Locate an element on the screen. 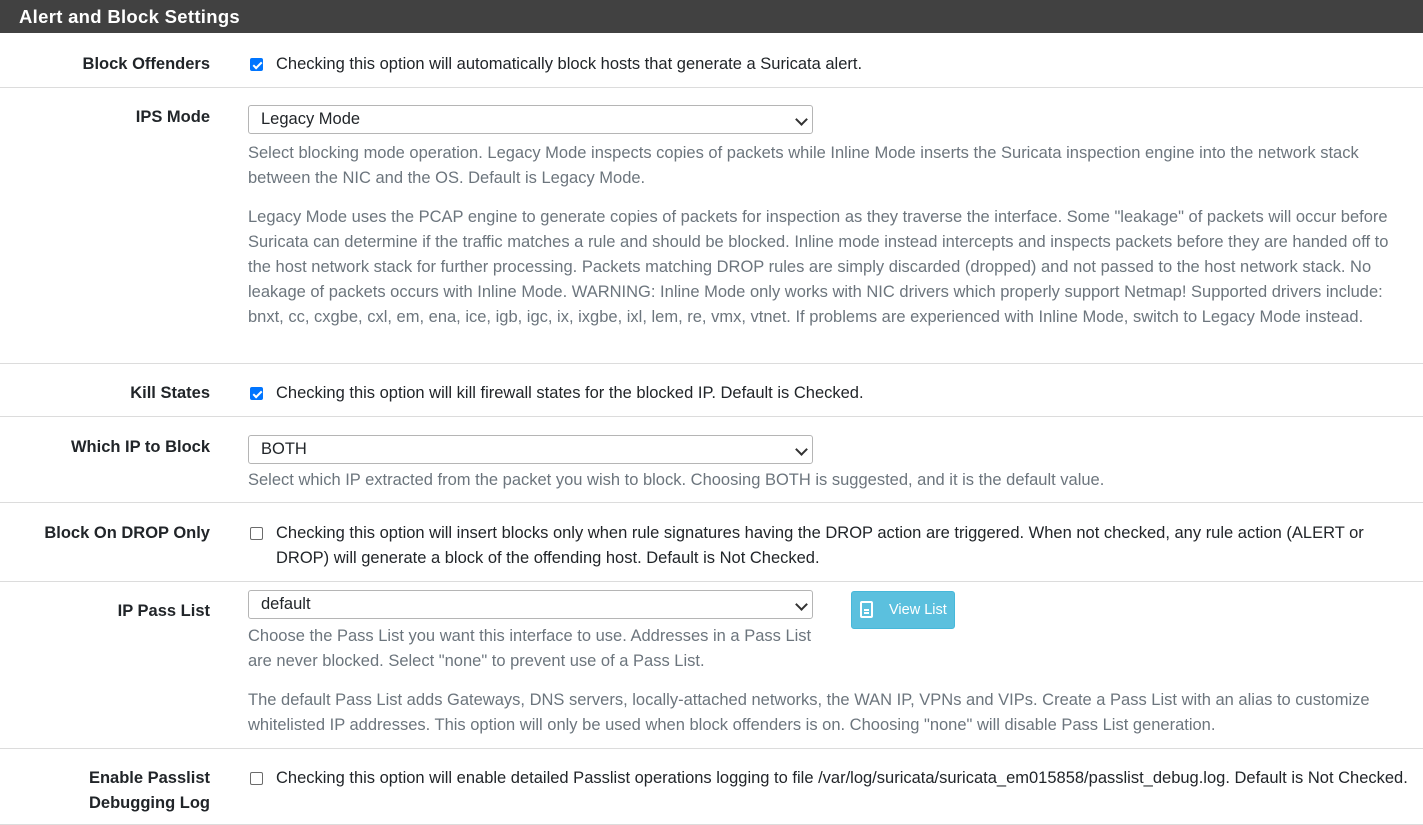  passlist-debug-label-line1: Enable Passlist is located at coordinates (149, 778).